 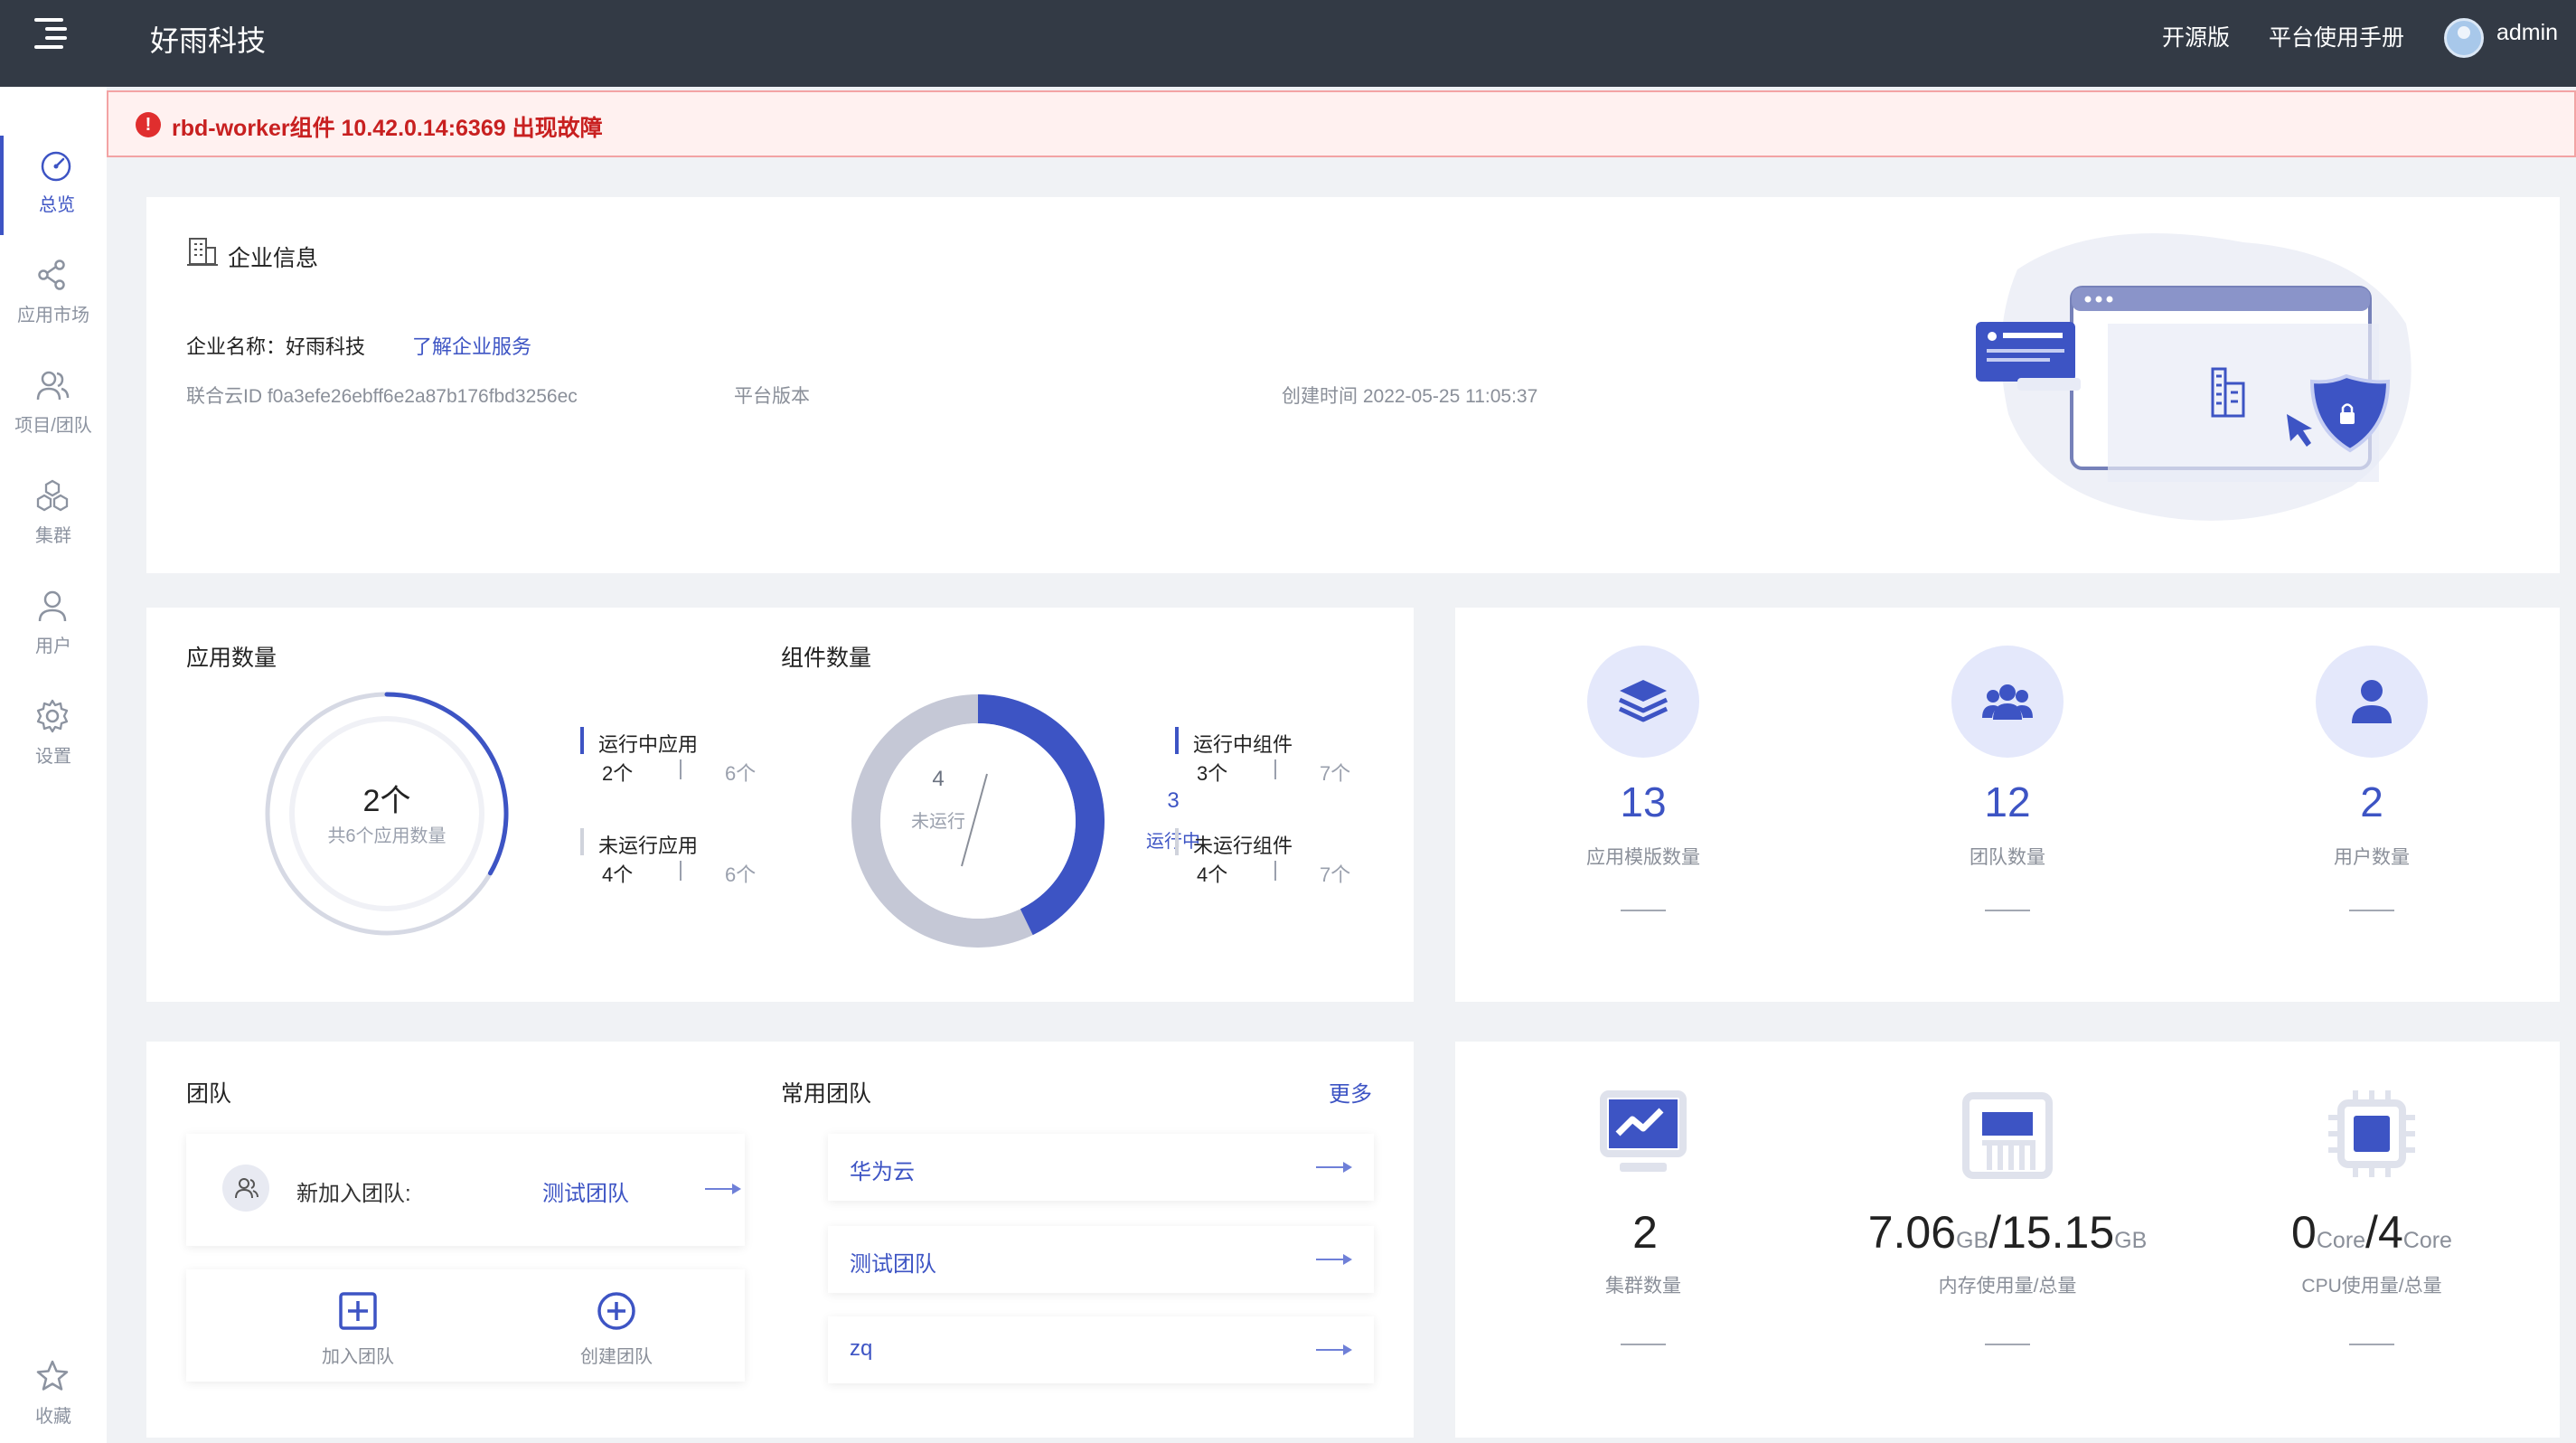 I want to click on cpu-usage: 0Core/4Core, so click(x=2372, y=1232).